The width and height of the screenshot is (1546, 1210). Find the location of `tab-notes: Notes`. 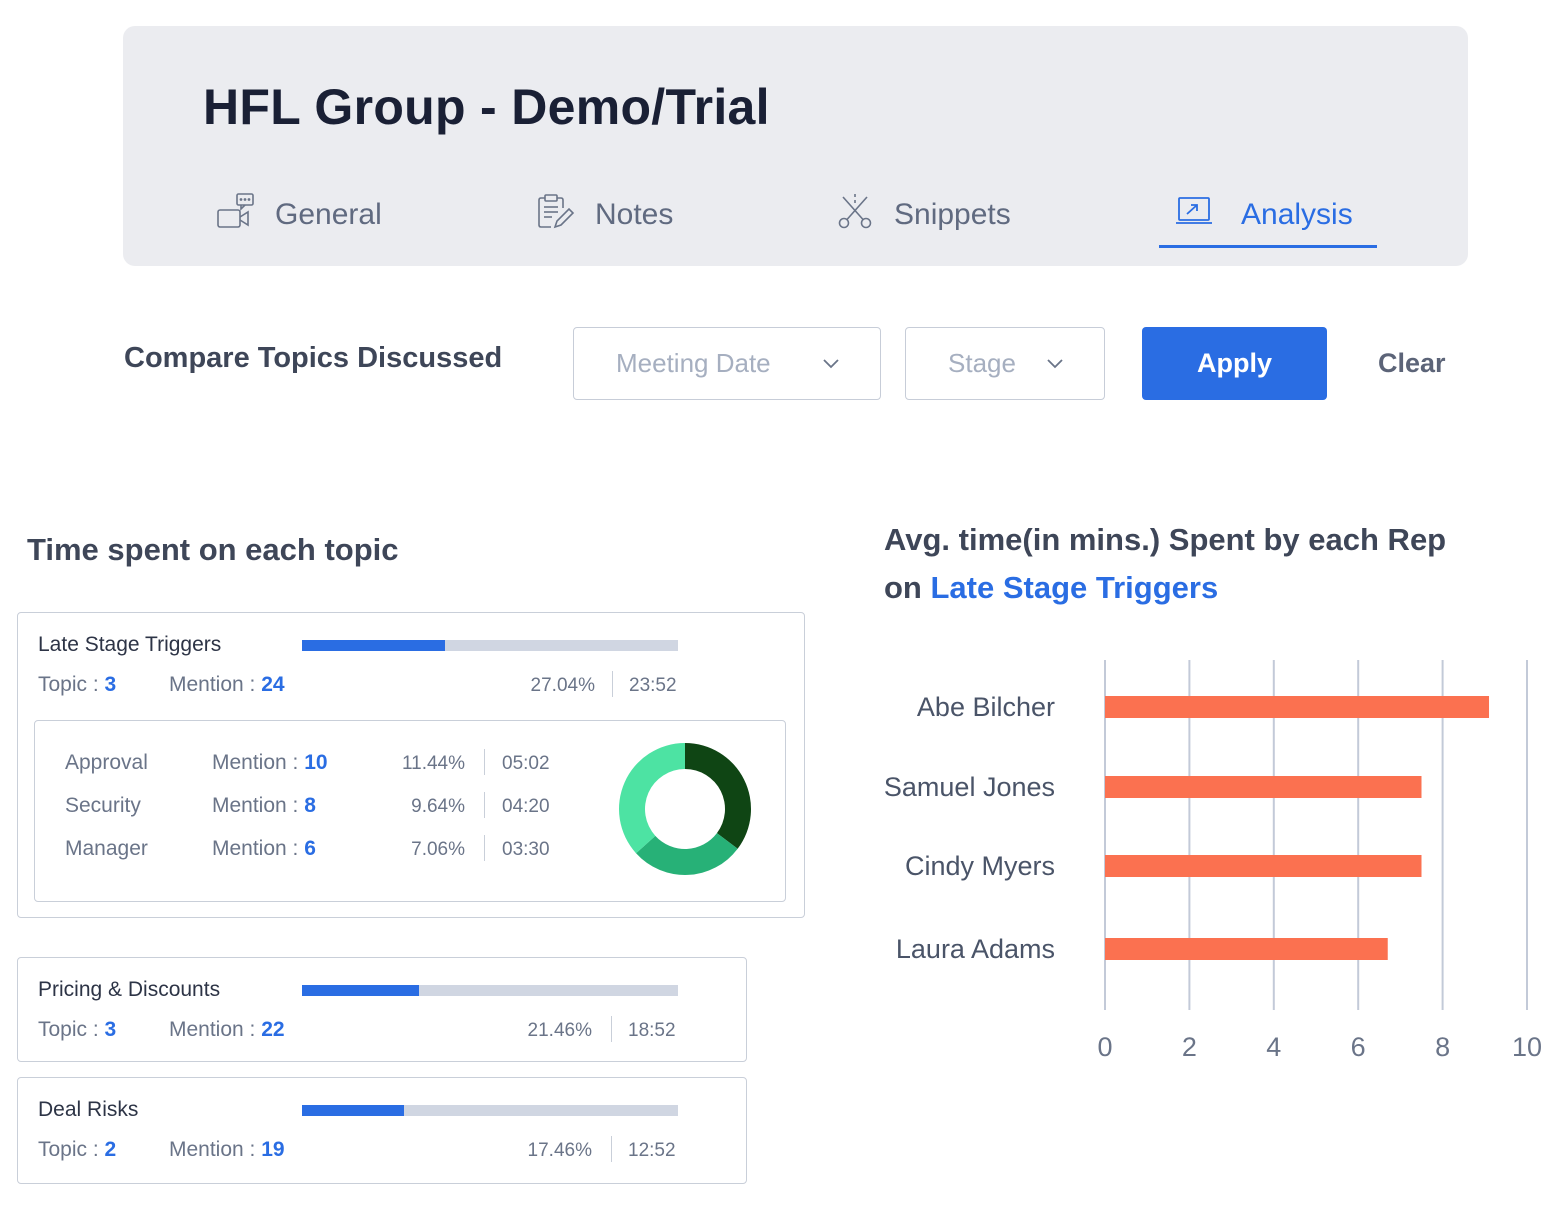

tab-notes: Notes is located at coordinates (605, 215).